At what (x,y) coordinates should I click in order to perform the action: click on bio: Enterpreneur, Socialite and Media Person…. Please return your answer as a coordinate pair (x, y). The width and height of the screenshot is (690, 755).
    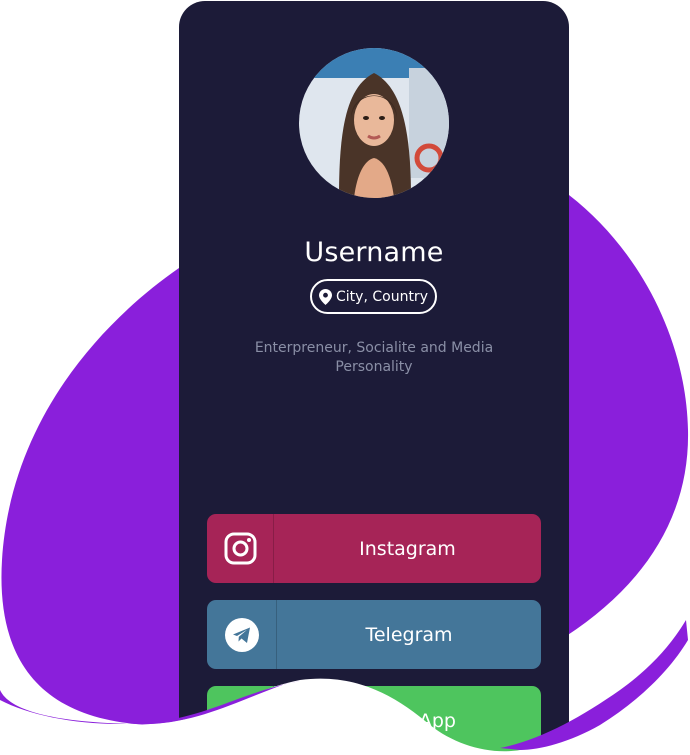
    Looking at the image, I should click on (374, 357).